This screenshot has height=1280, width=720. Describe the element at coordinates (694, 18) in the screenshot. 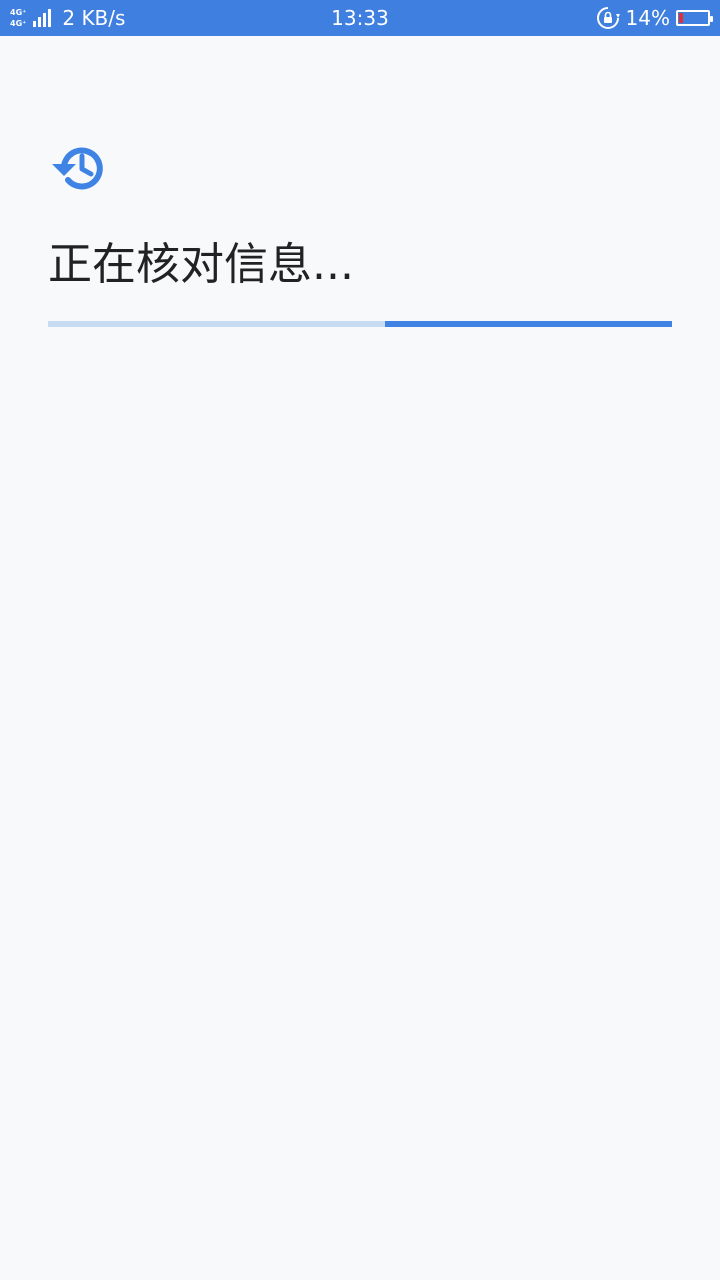

I see `battery-icon` at that location.